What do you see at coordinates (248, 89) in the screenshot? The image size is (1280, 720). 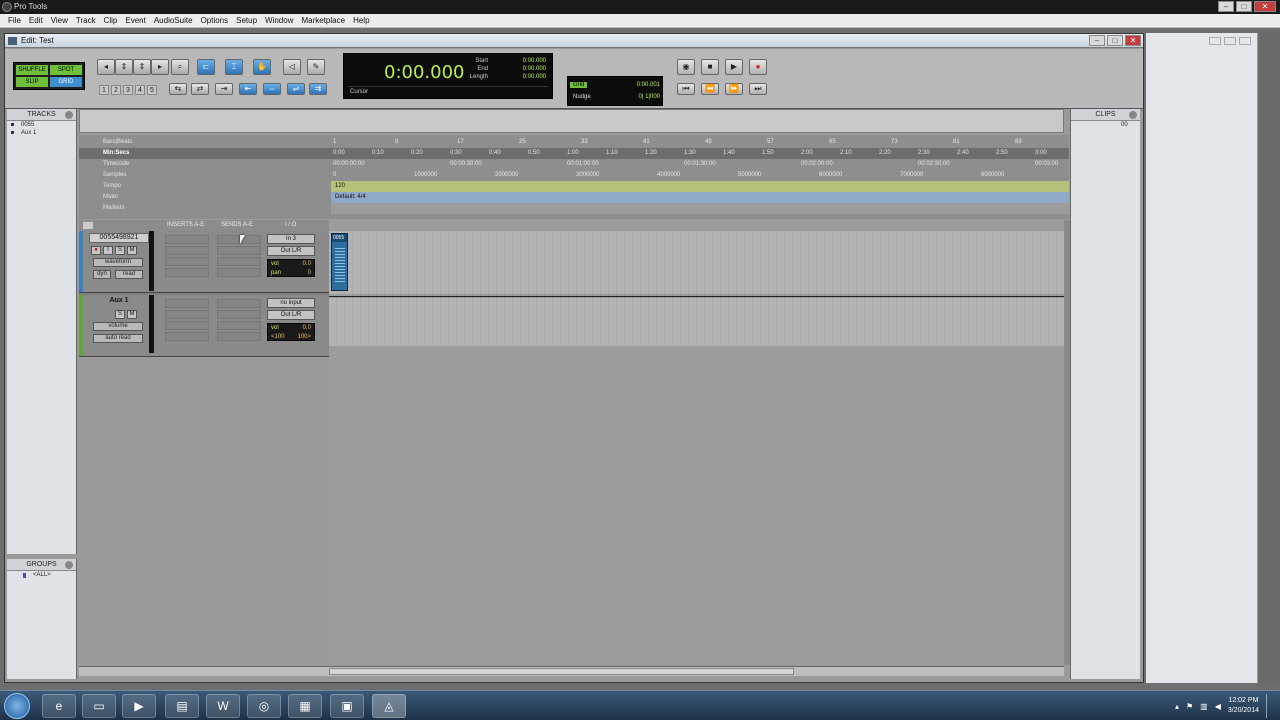 I see `insertion-follows-icon: ⇤` at bounding box center [248, 89].